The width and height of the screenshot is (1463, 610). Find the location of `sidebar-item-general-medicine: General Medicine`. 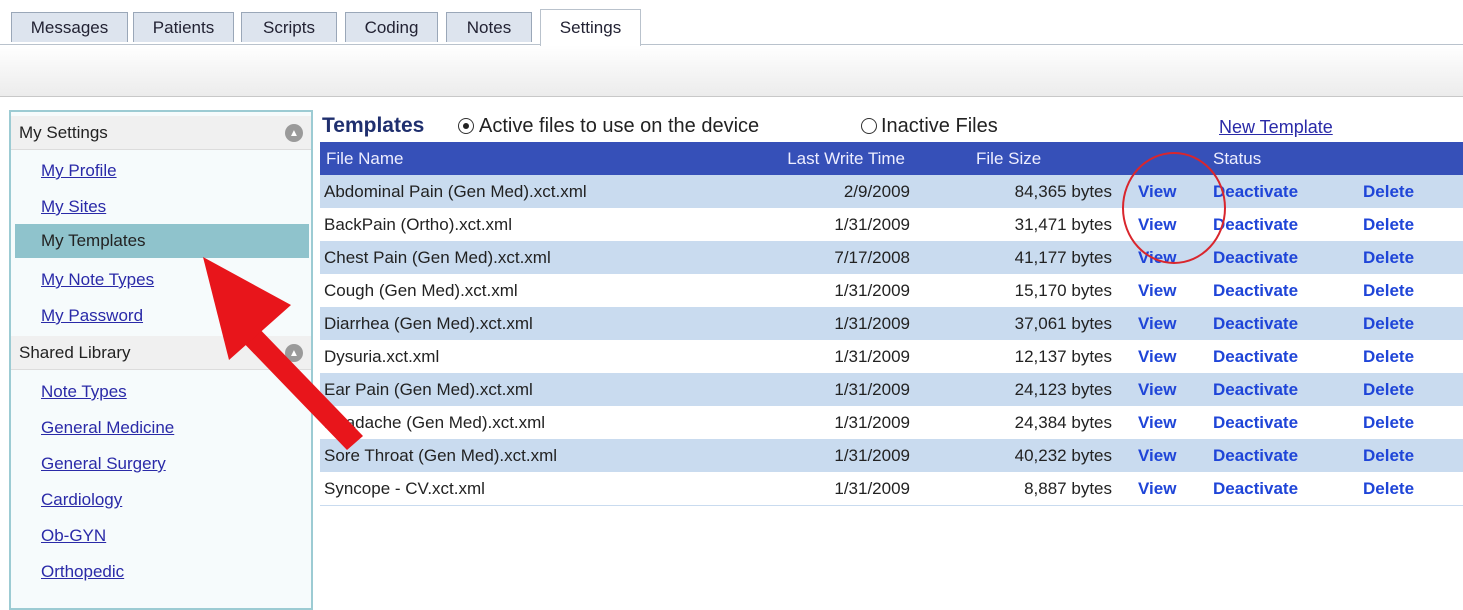

sidebar-item-general-medicine: General Medicine is located at coordinates (107, 428).